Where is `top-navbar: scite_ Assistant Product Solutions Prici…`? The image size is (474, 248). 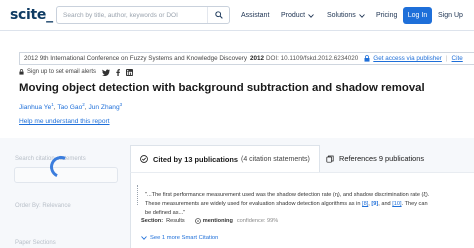
top-navbar: scite_ Assistant Product Solutions Prici… is located at coordinates (237, 15).